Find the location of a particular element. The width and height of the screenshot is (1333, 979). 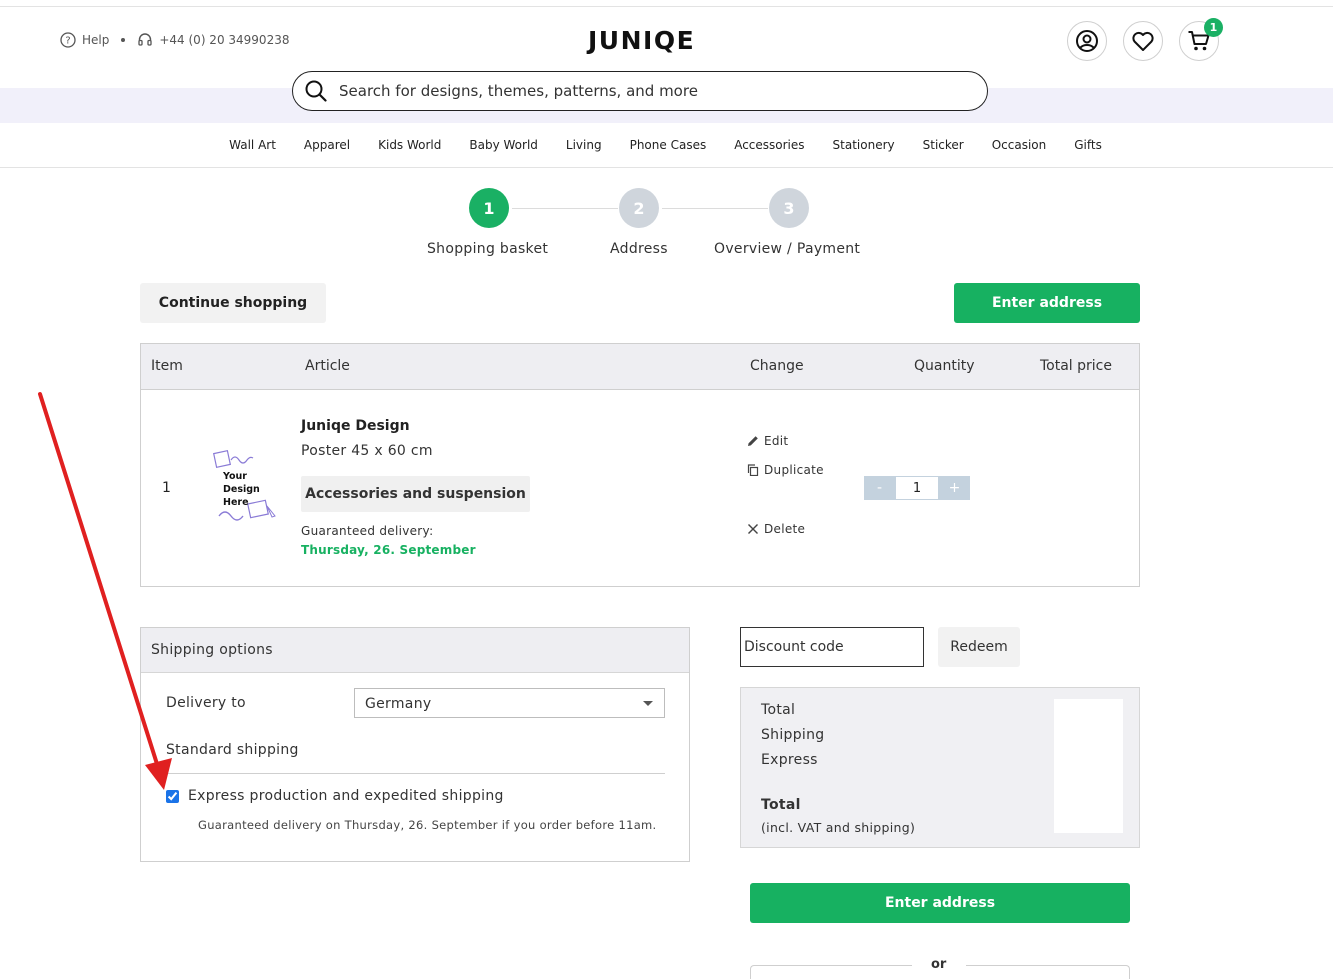

logo: JUNIQE is located at coordinates (641, 40).